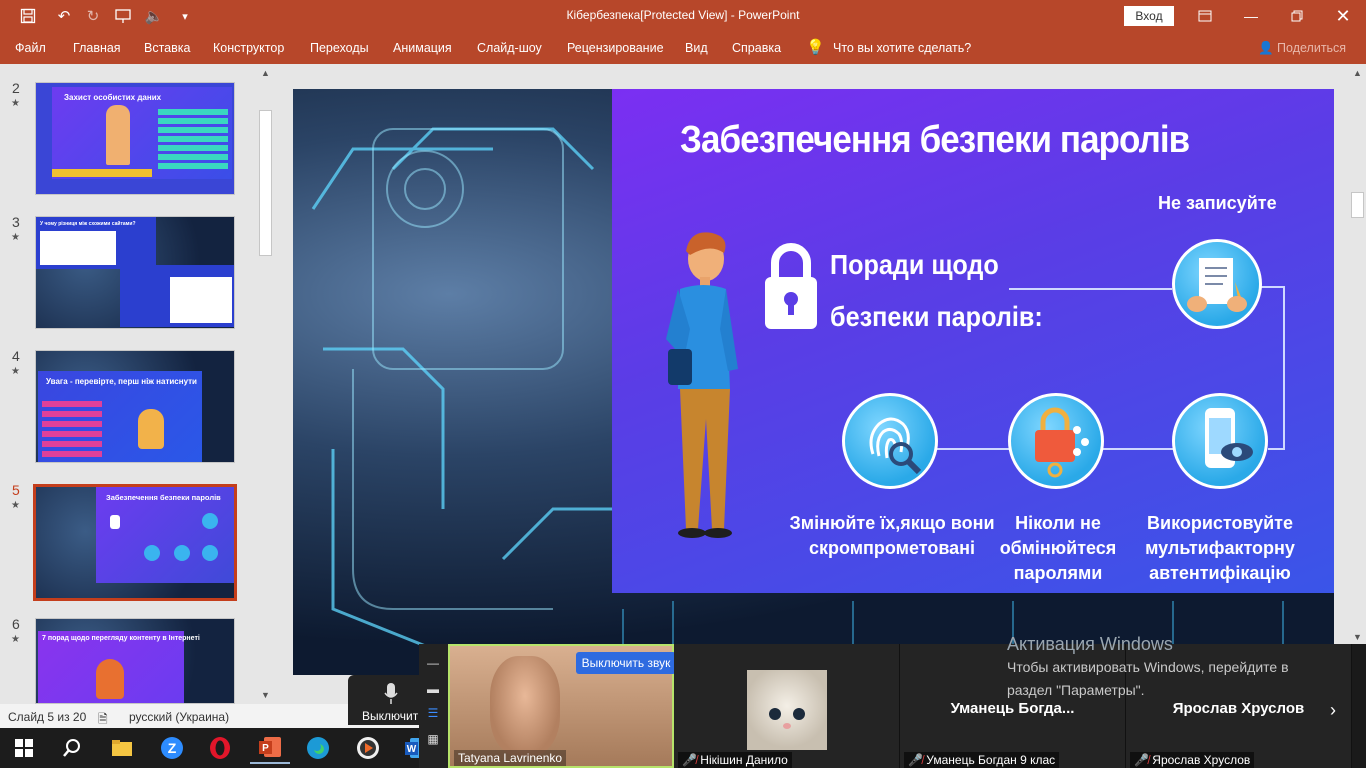  Describe the element at coordinates (16, 356) in the screenshot. I see `thumb-number: 4` at that location.